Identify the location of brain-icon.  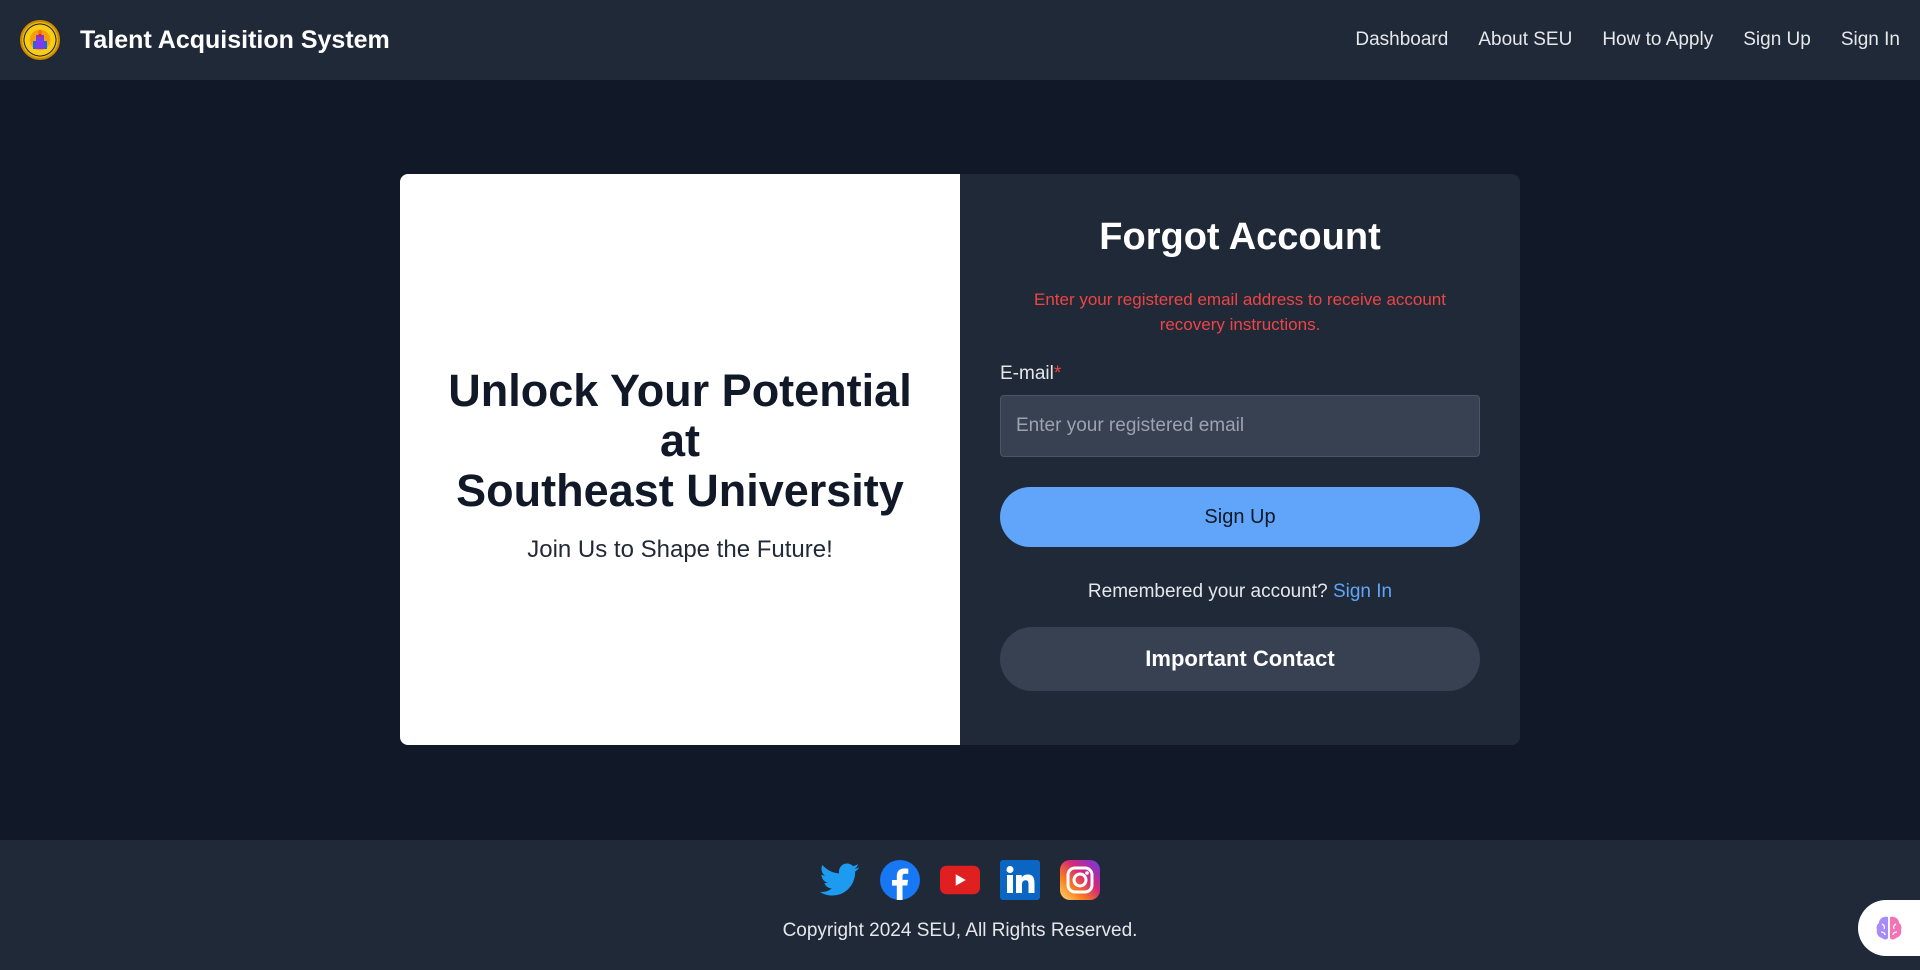
(1889, 928).